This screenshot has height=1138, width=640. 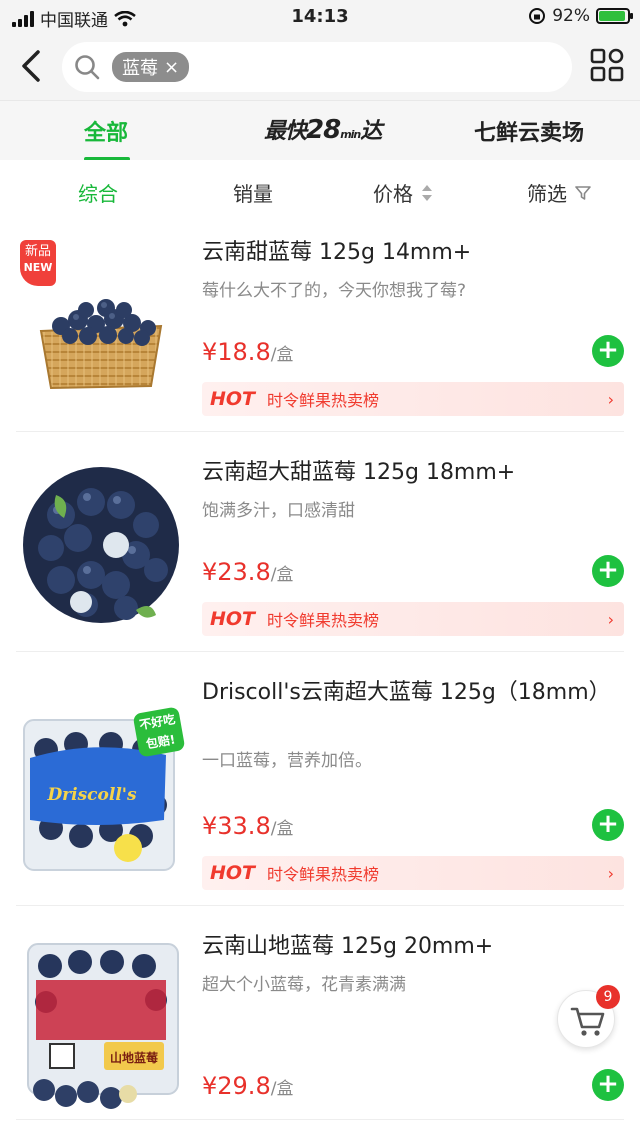 I want to click on tab-fastest-delivery: 最快28min达, so click(x=323, y=129).